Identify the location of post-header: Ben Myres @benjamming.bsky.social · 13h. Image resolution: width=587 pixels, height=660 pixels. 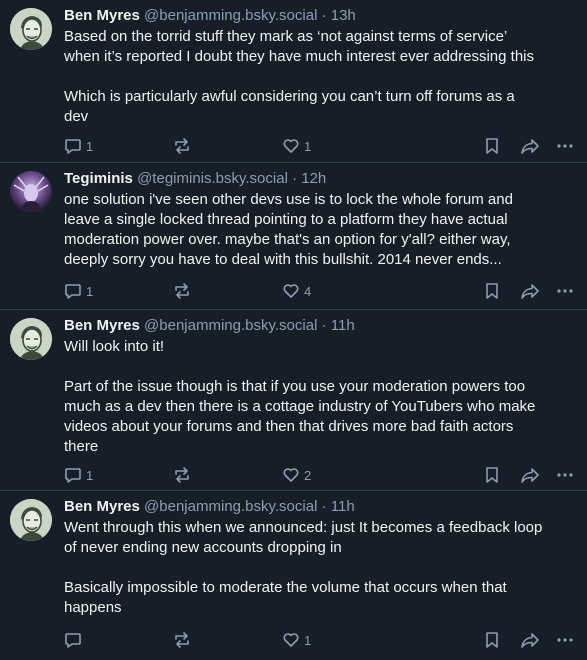
(318, 16).